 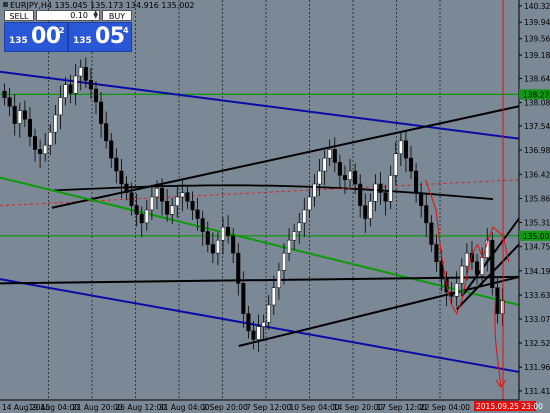 What do you see at coordinates (537, 247) in the screenshot?
I see `price-tick-label: 134.750` at bounding box center [537, 247].